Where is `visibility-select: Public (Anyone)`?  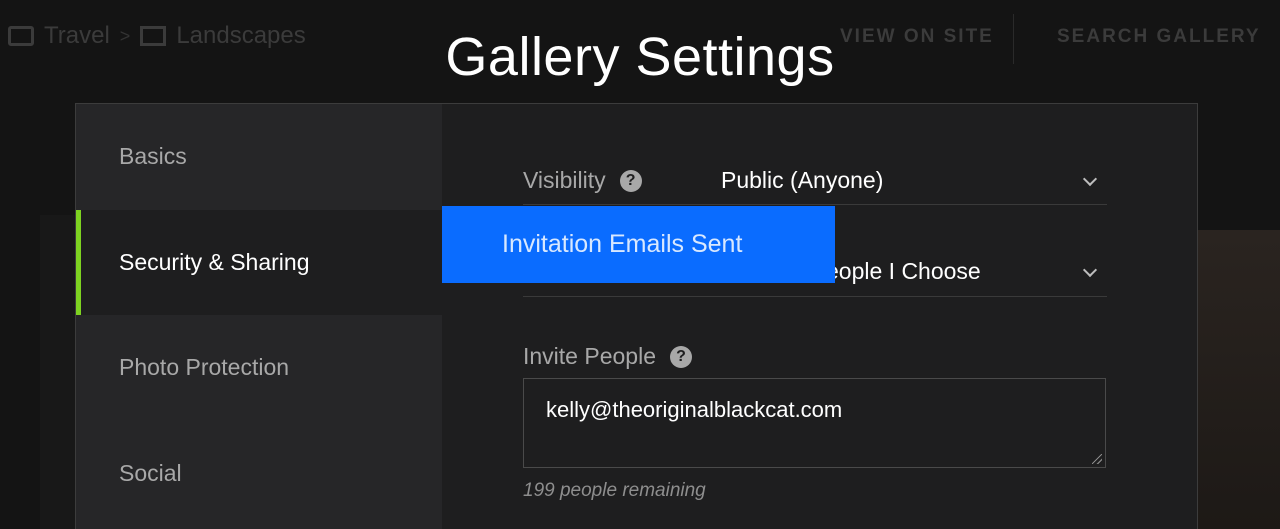 visibility-select: Public (Anyone) is located at coordinates (802, 180).